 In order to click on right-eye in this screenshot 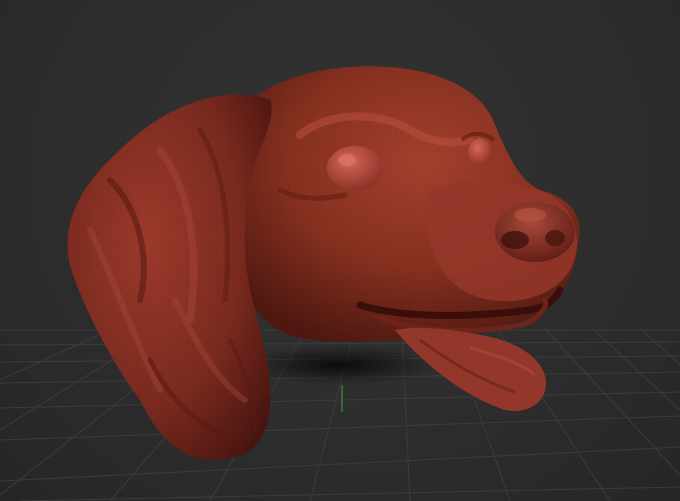, I will do `click(480, 152)`.